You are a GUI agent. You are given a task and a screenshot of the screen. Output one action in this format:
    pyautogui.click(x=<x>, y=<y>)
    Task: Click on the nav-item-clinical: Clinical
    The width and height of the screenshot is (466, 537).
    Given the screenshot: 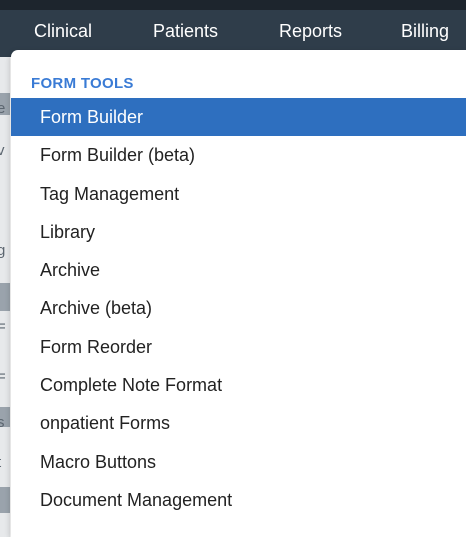 What is the action you would take?
    pyautogui.click(x=63, y=31)
    